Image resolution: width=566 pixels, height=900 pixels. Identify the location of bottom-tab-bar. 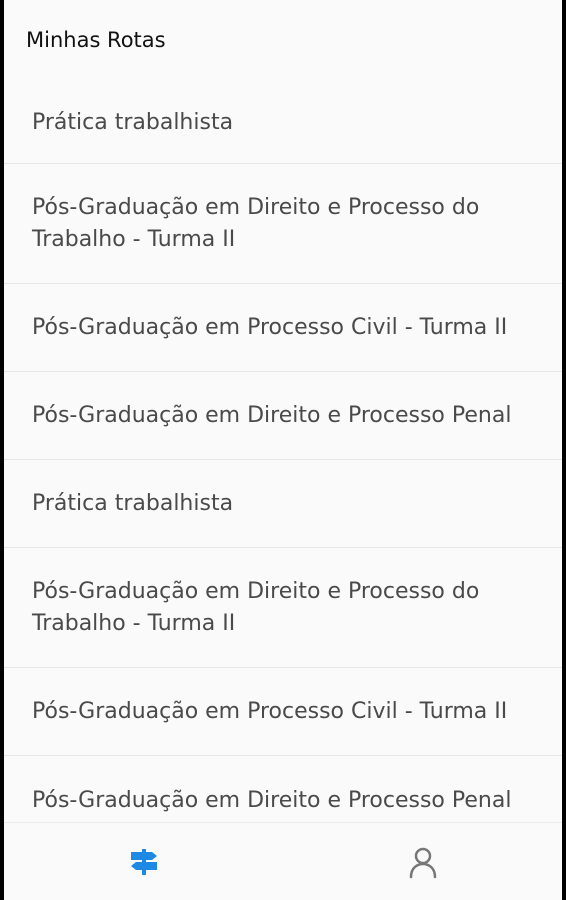
(283, 861).